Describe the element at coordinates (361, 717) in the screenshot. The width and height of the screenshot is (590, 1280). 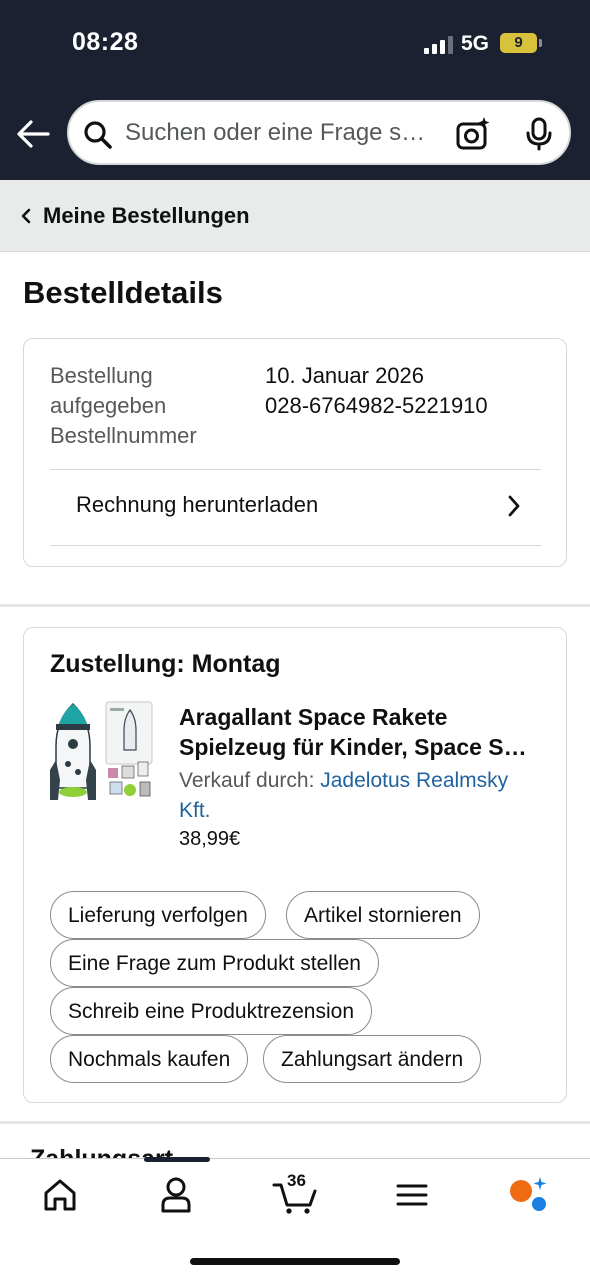
I see `product-title-line-1: Aragallant Space Rakete` at that location.